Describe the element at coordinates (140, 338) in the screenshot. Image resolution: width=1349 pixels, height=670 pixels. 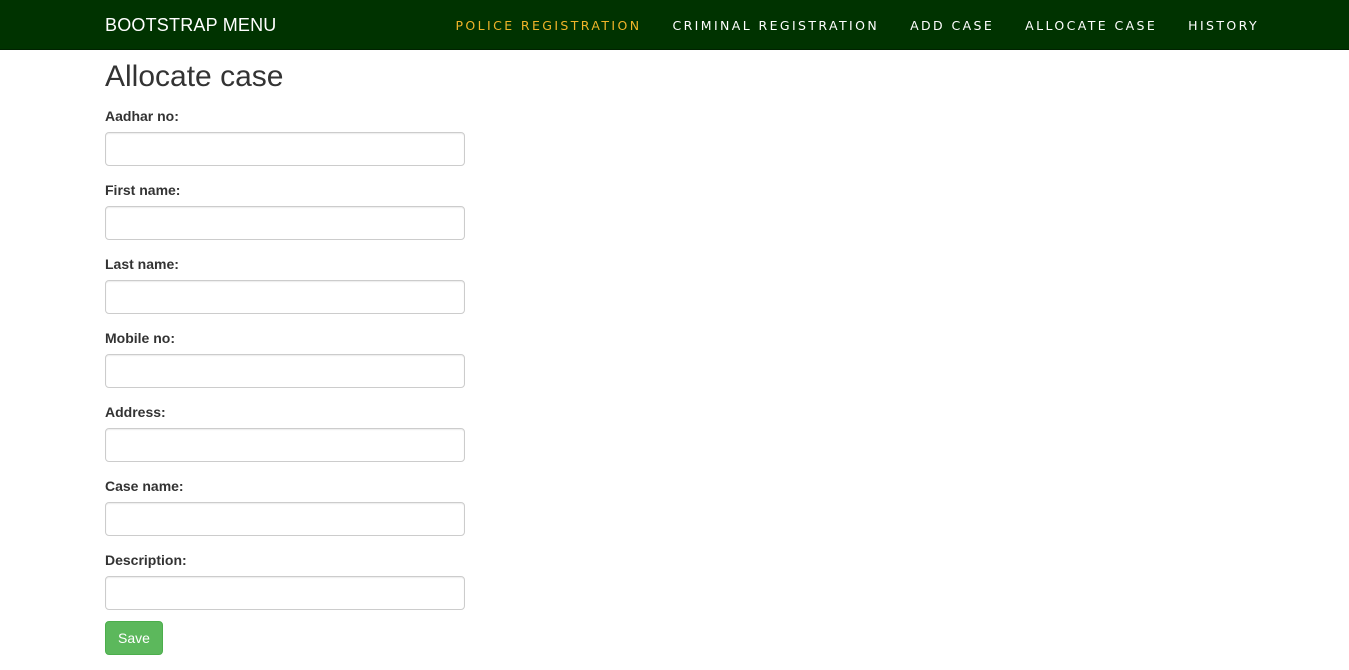
I see `mobile-label: Mobile no:` at that location.